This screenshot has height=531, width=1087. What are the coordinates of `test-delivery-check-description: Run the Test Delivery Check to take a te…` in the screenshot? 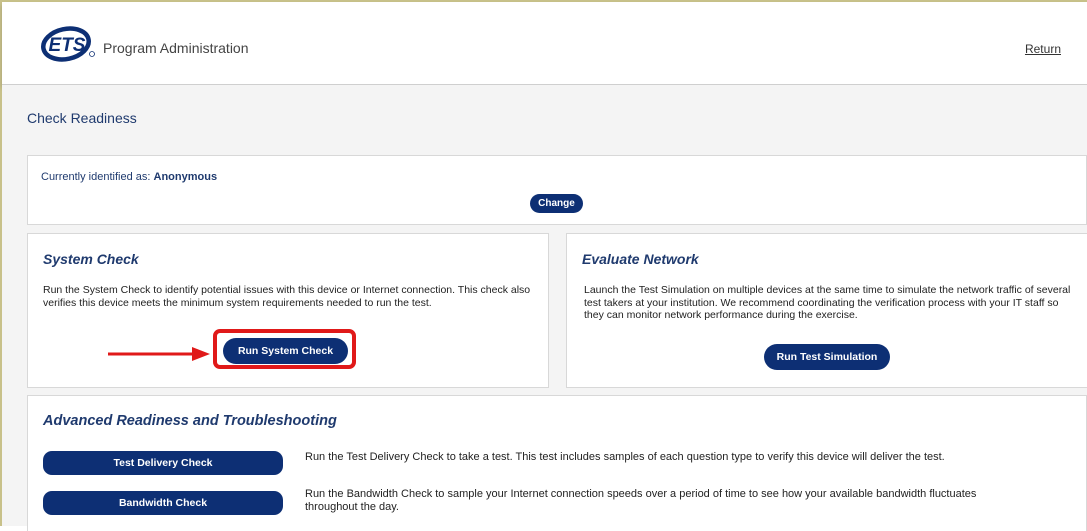 It's located at (625, 457).